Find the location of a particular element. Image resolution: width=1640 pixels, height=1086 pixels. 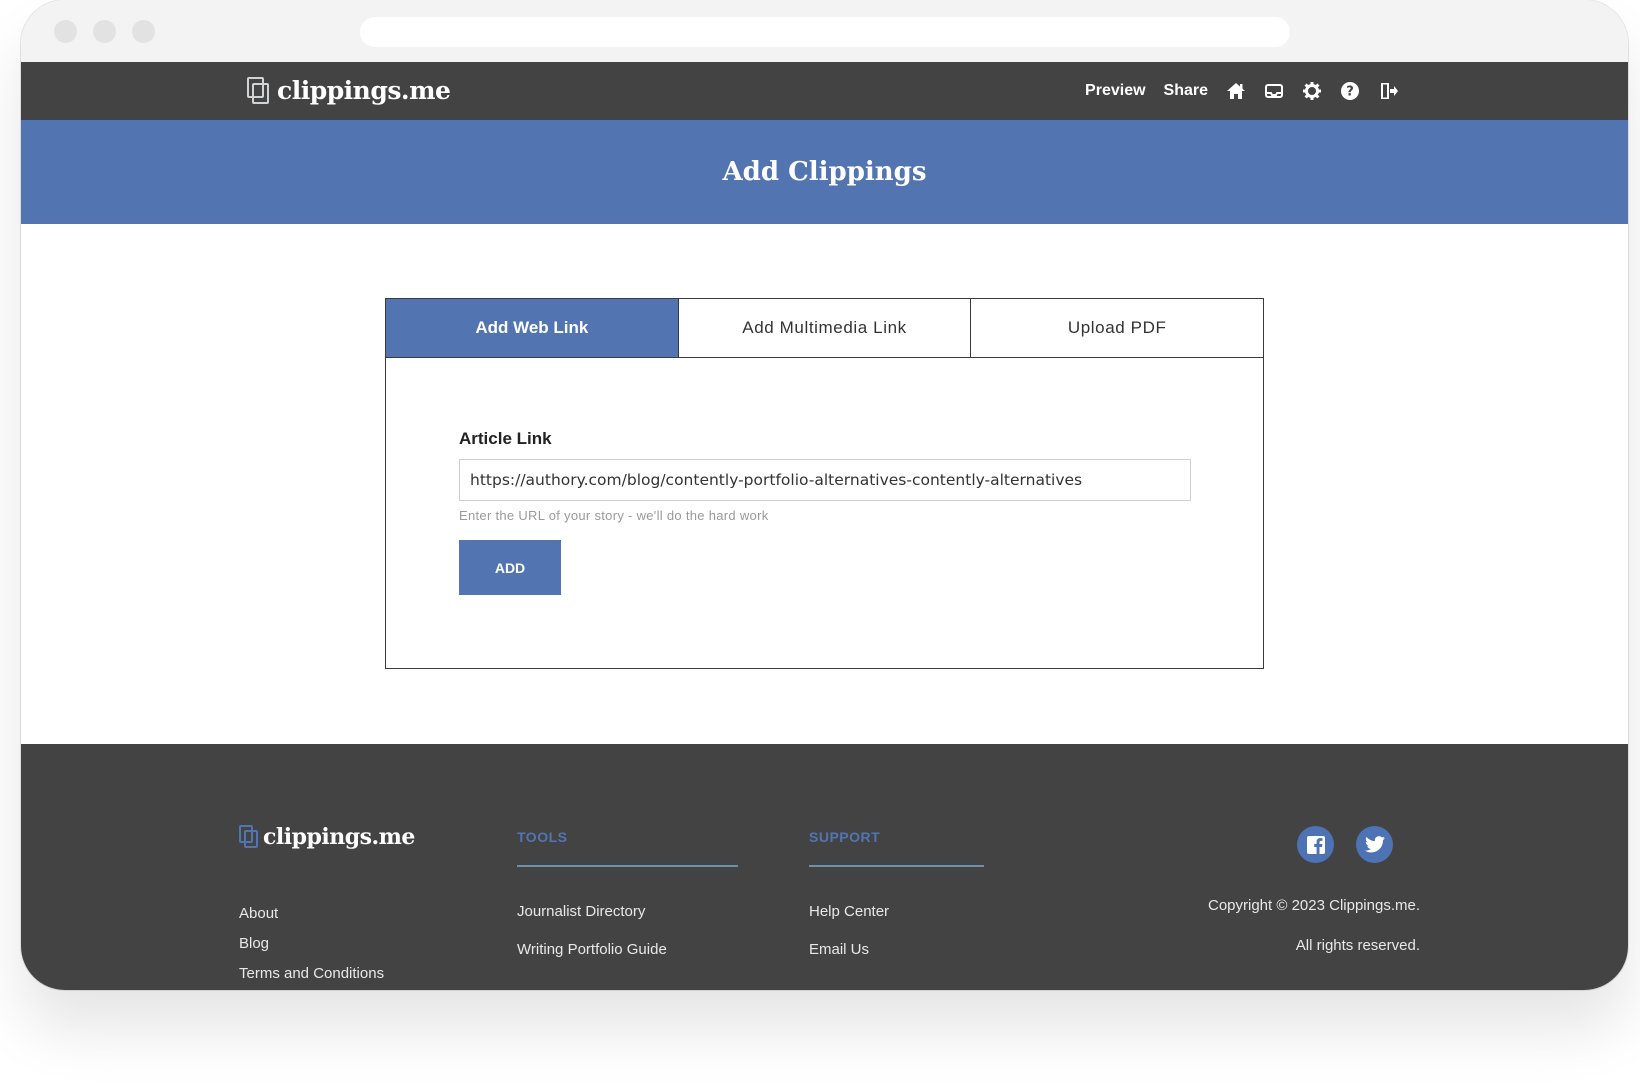

footer-tools-divider is located at coordinates (627, 866).